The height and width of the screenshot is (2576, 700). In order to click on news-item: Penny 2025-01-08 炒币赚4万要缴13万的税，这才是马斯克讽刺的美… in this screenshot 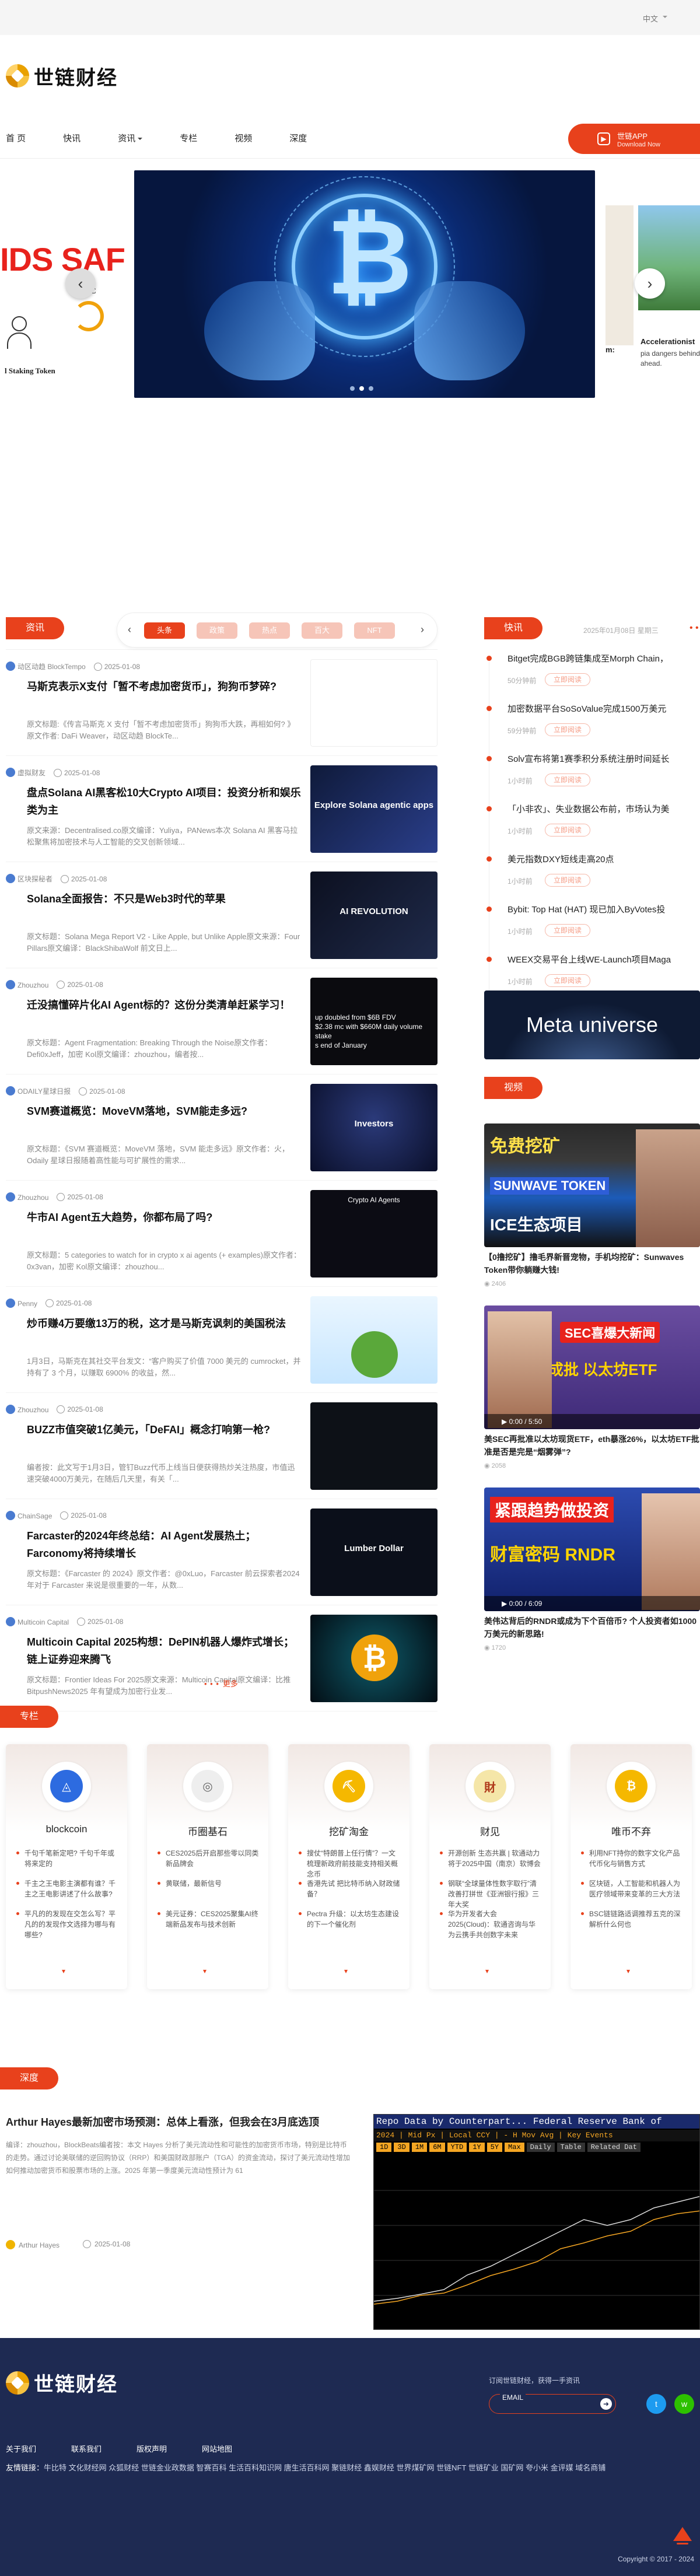, I will do `click(222, 1340)`.